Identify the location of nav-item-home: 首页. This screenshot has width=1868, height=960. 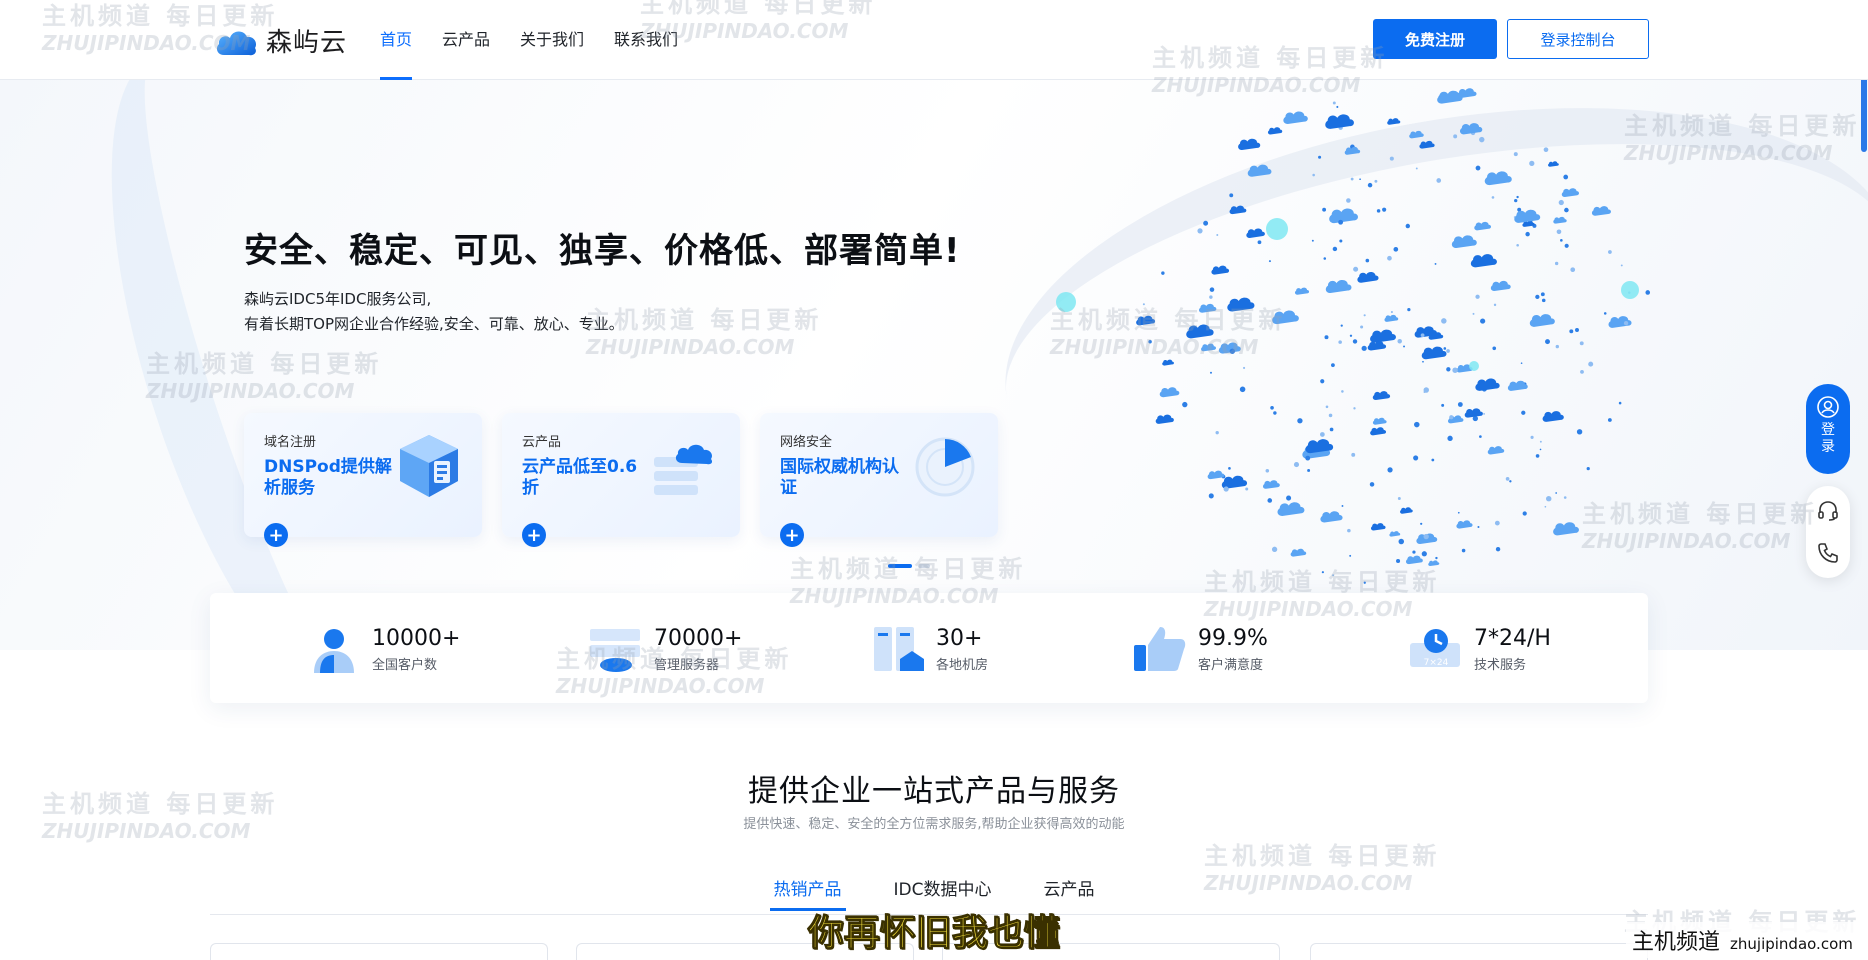
(396, 40).